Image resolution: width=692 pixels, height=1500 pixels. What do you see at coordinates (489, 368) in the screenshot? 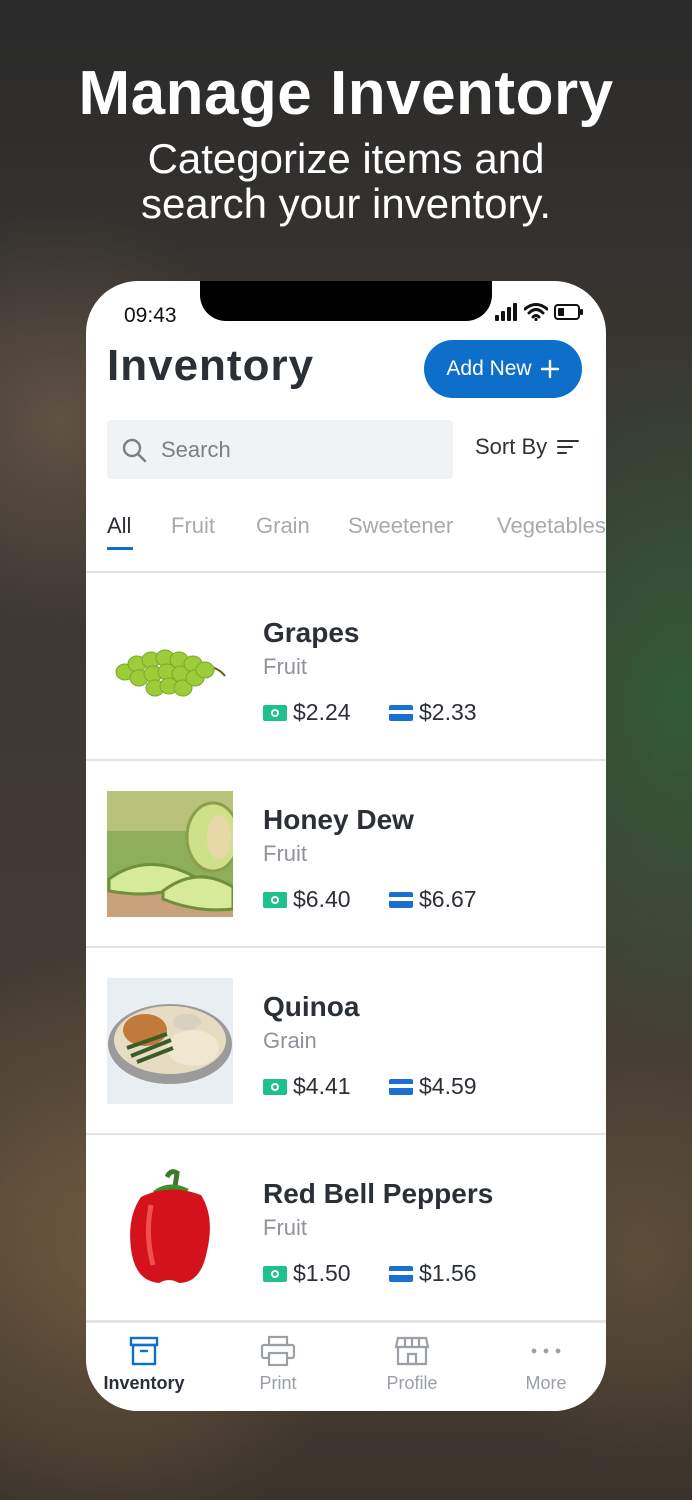
I see `add-new-label: Add New` at bounding box center [489, 368].